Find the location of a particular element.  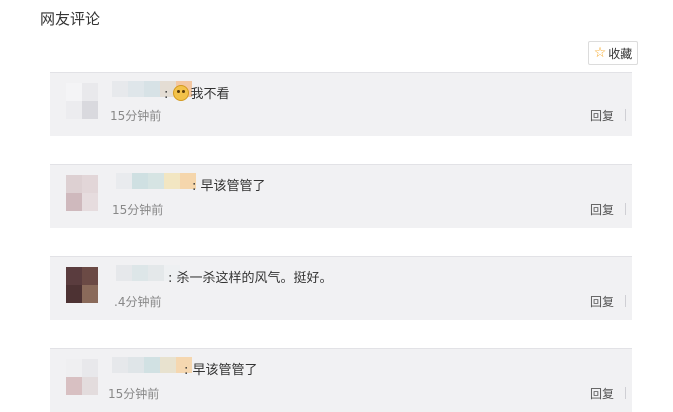

comment-card: : 我不看 15分钟前 回复 is located at coordinates (341, 104).